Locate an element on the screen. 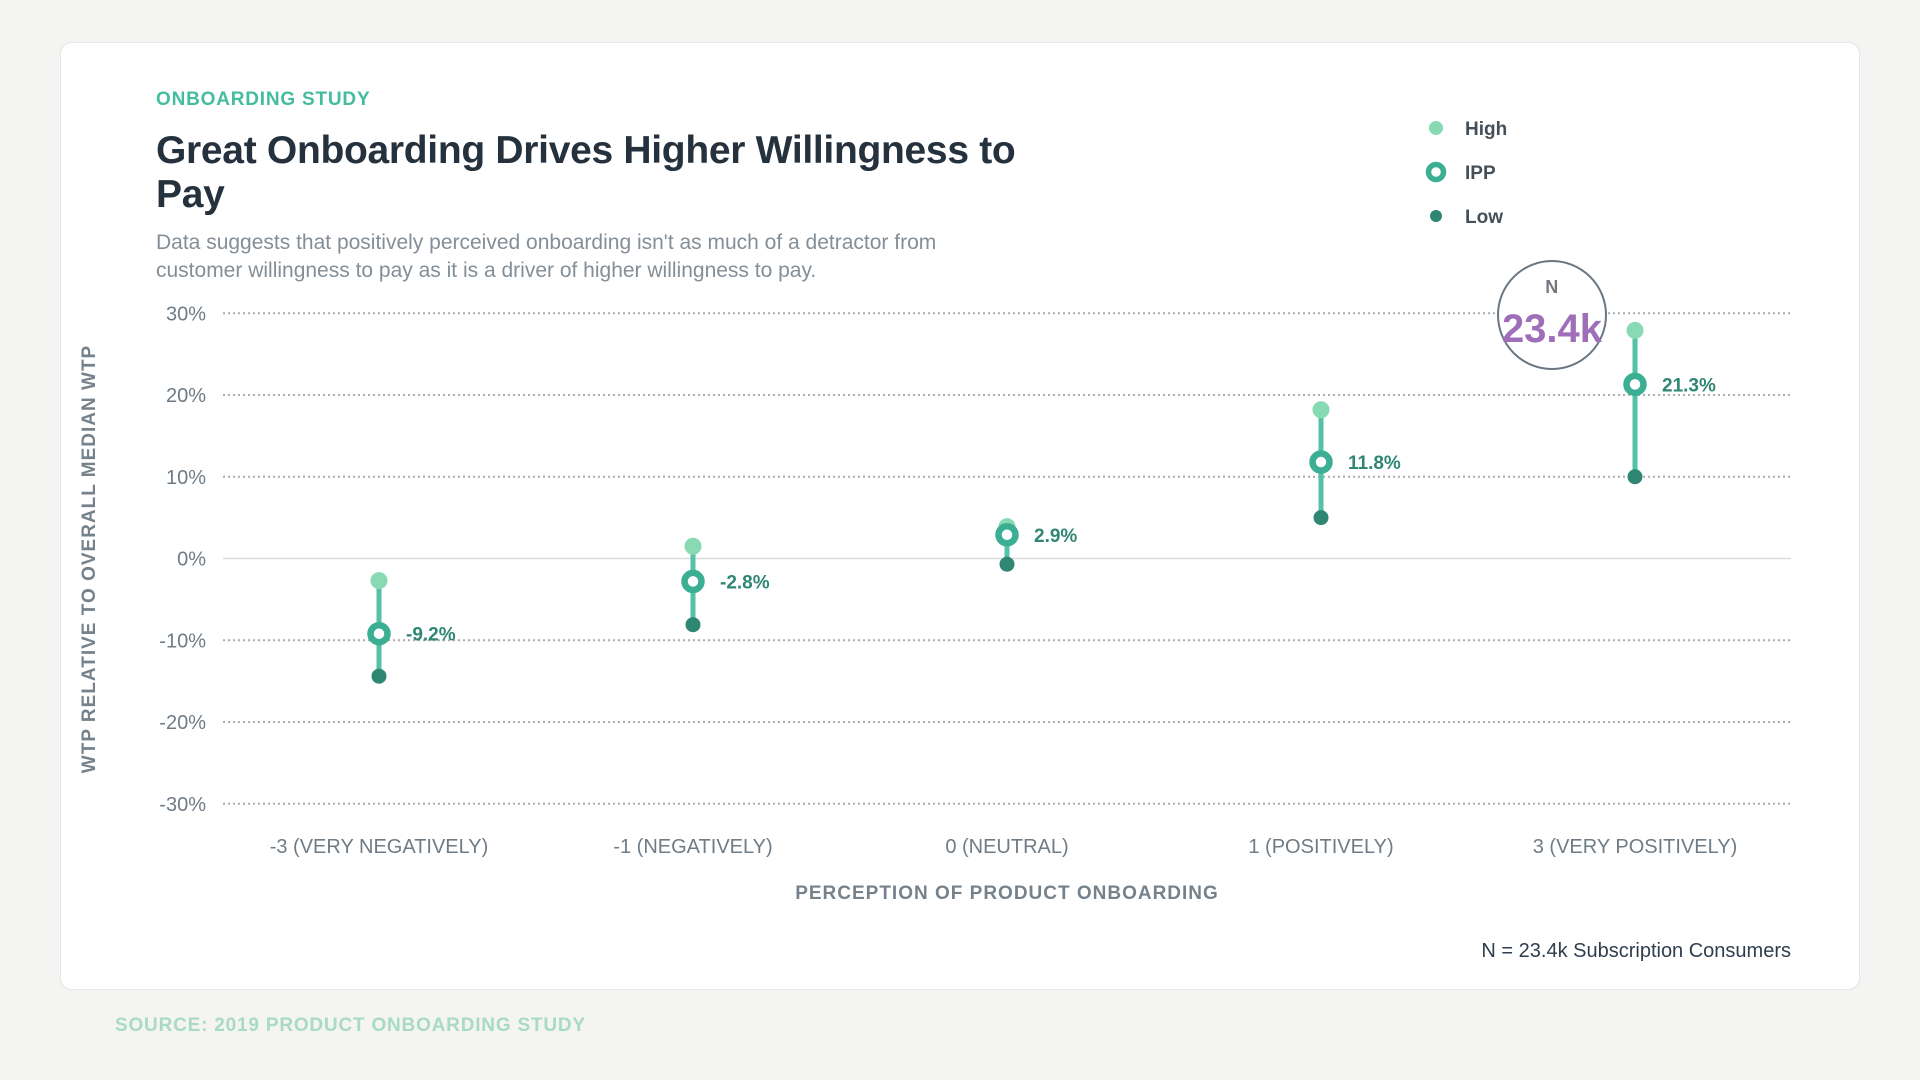 This screenshot has width=1920, height=1080. xtick-label-1: -1 (NEGATIVELY) is located at coordinates (692, 847).